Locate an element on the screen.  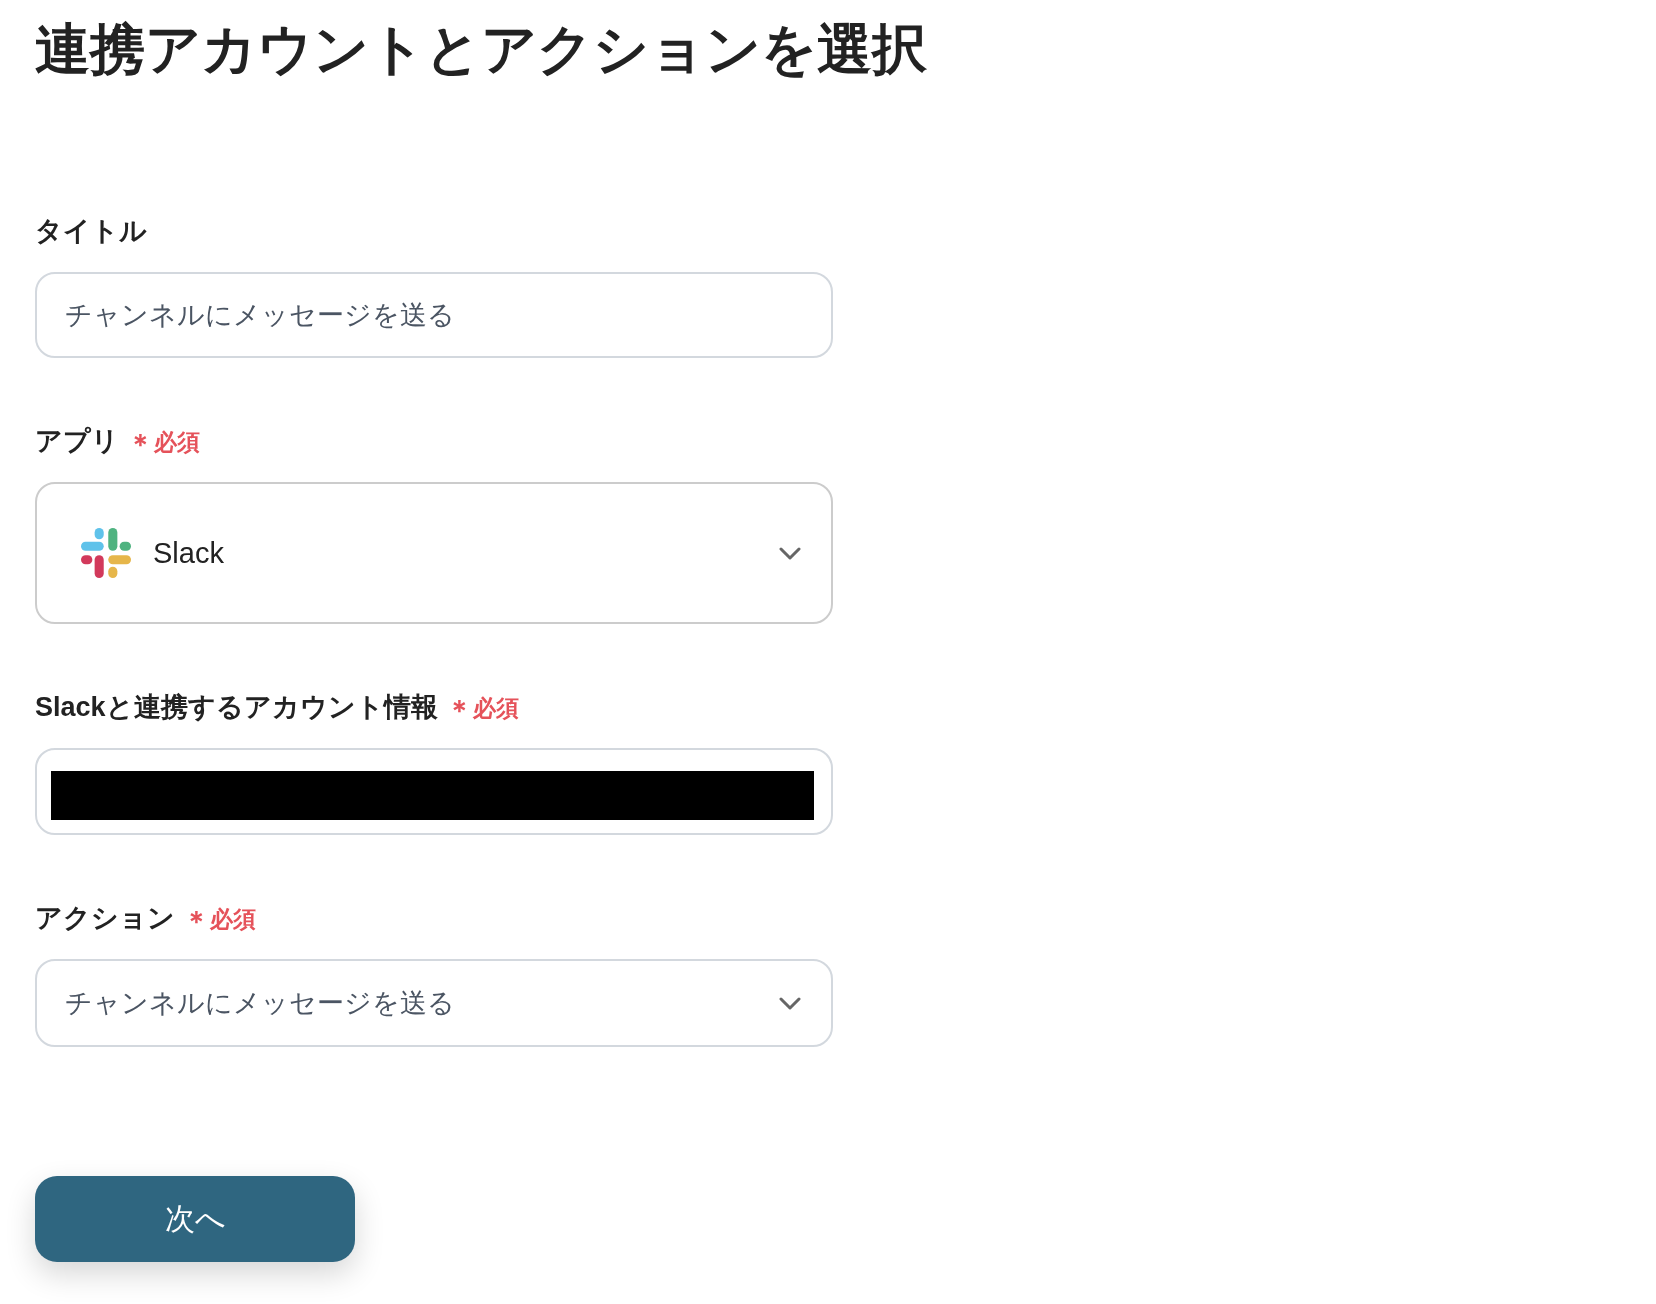
app-logo-icon is located at coordinates (106, 553).